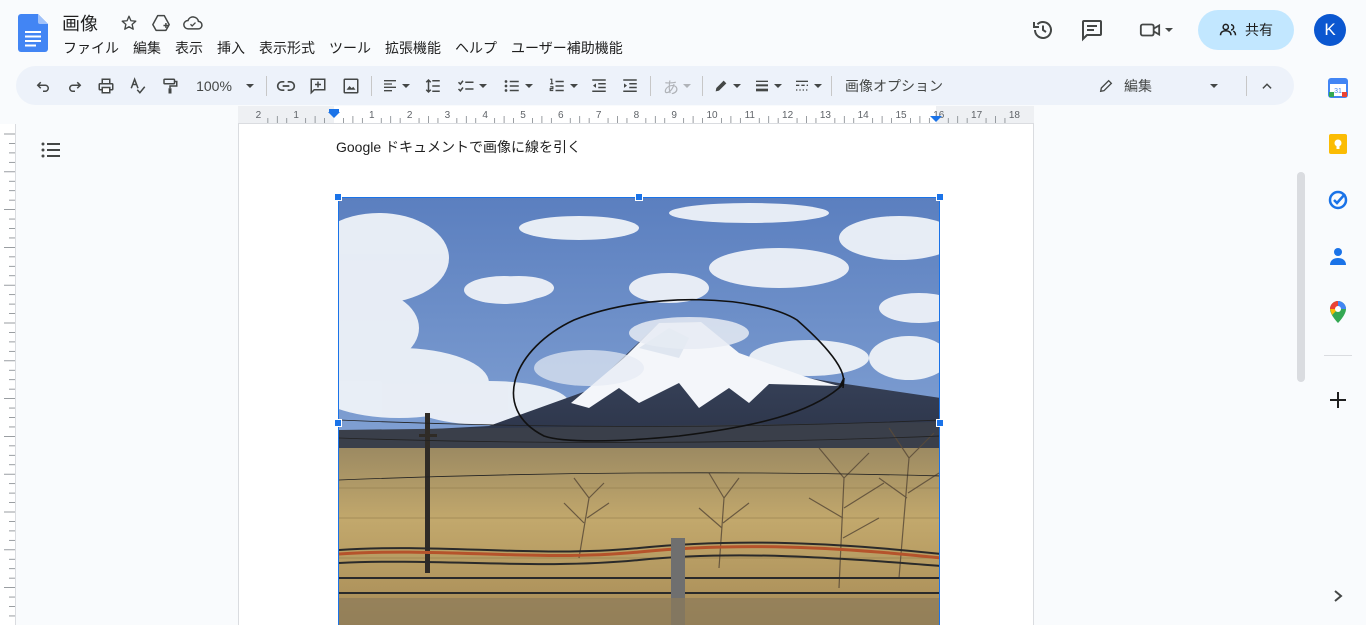 The width and height of the screenshot is (1366, 625). Describe the element at coordinates (33, 33) in the screenshot. I see `docs-logo-icon` at that location.